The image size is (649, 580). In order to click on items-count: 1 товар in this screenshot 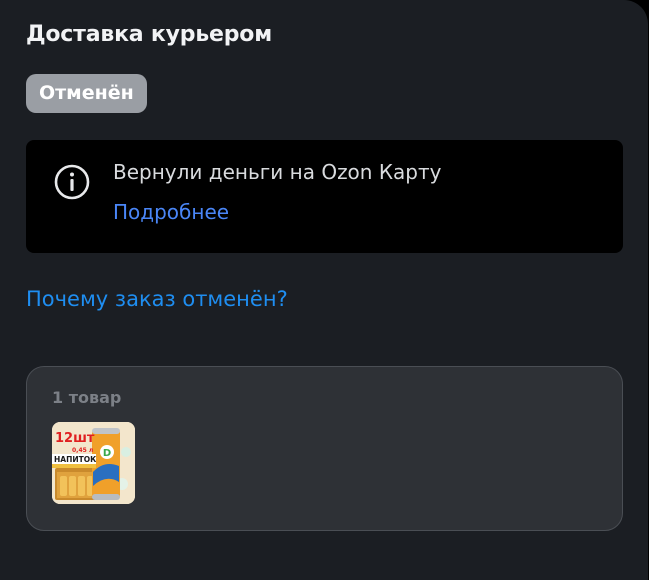, I will do `click(87, 397)`.